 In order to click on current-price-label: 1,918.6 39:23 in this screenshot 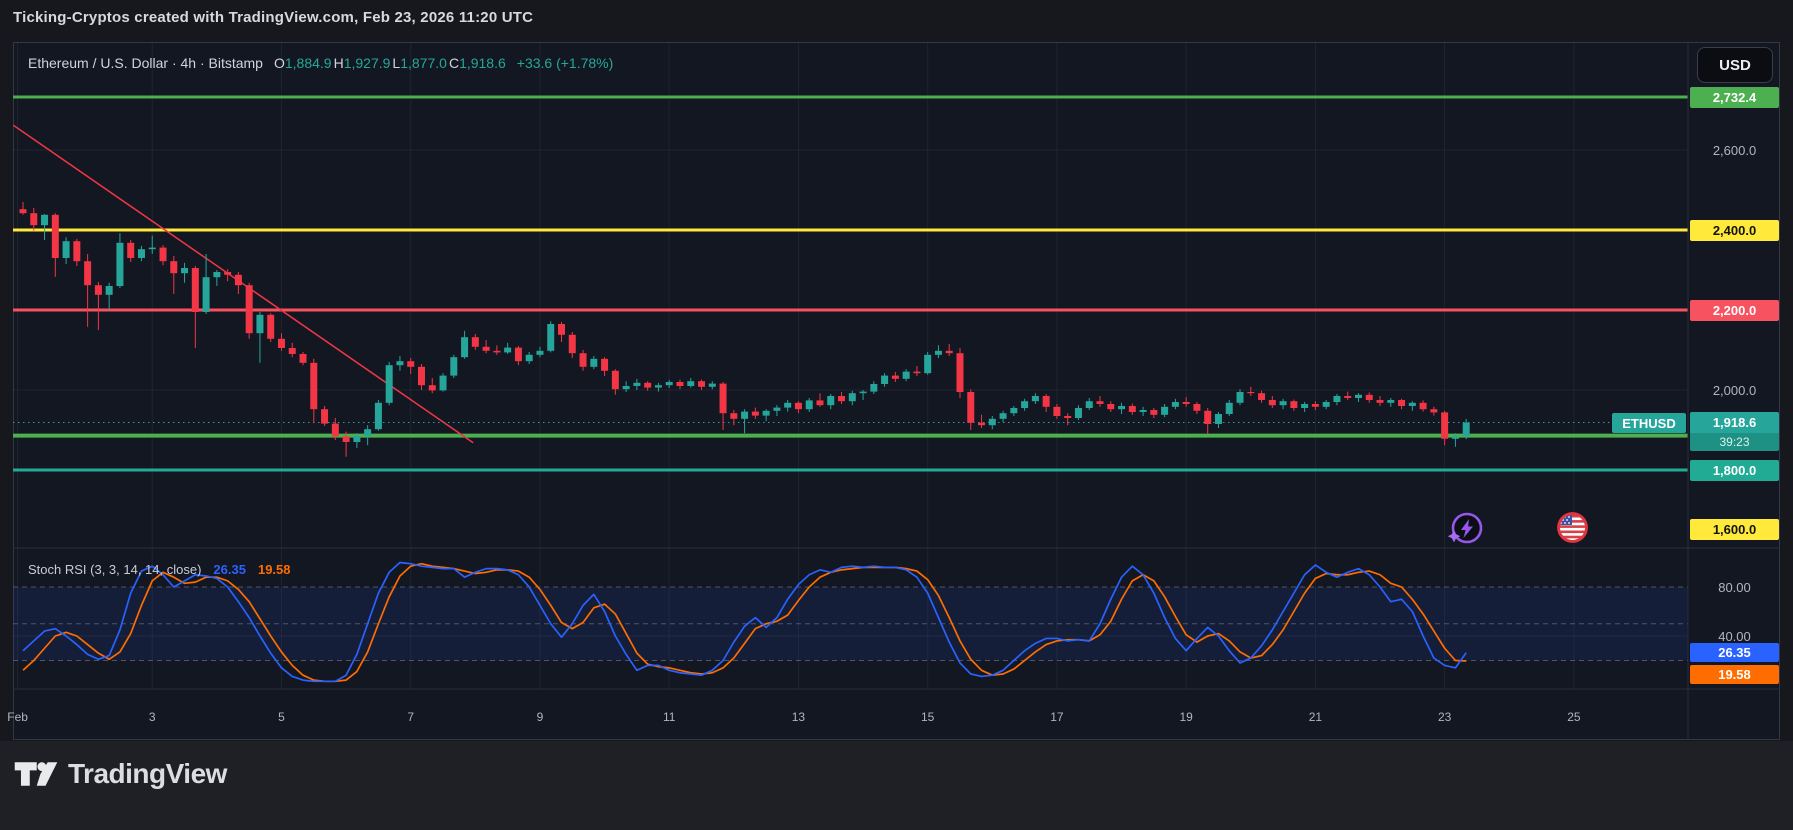, I will do `click(1734, 431)`.